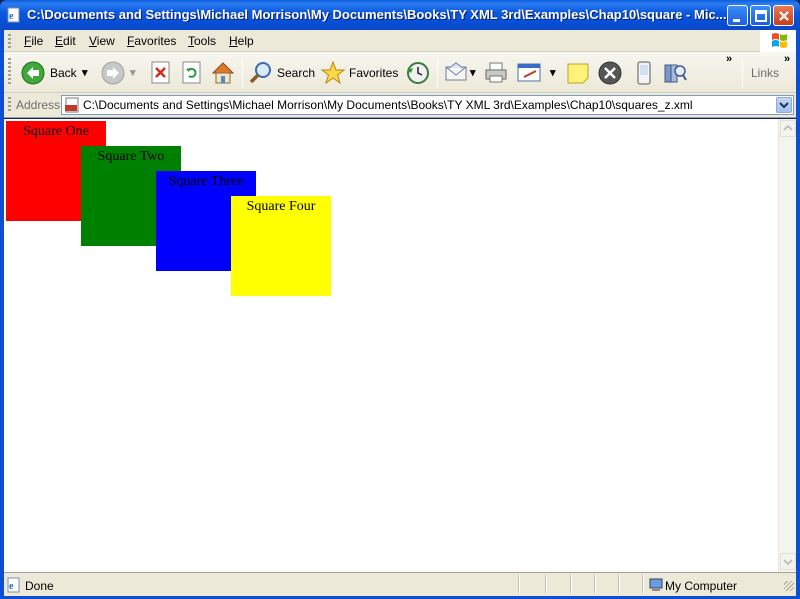  Describe the element at coordinates (729, 59) in the screenshot. I see `toolbar-overflow-icon: »` at that location.